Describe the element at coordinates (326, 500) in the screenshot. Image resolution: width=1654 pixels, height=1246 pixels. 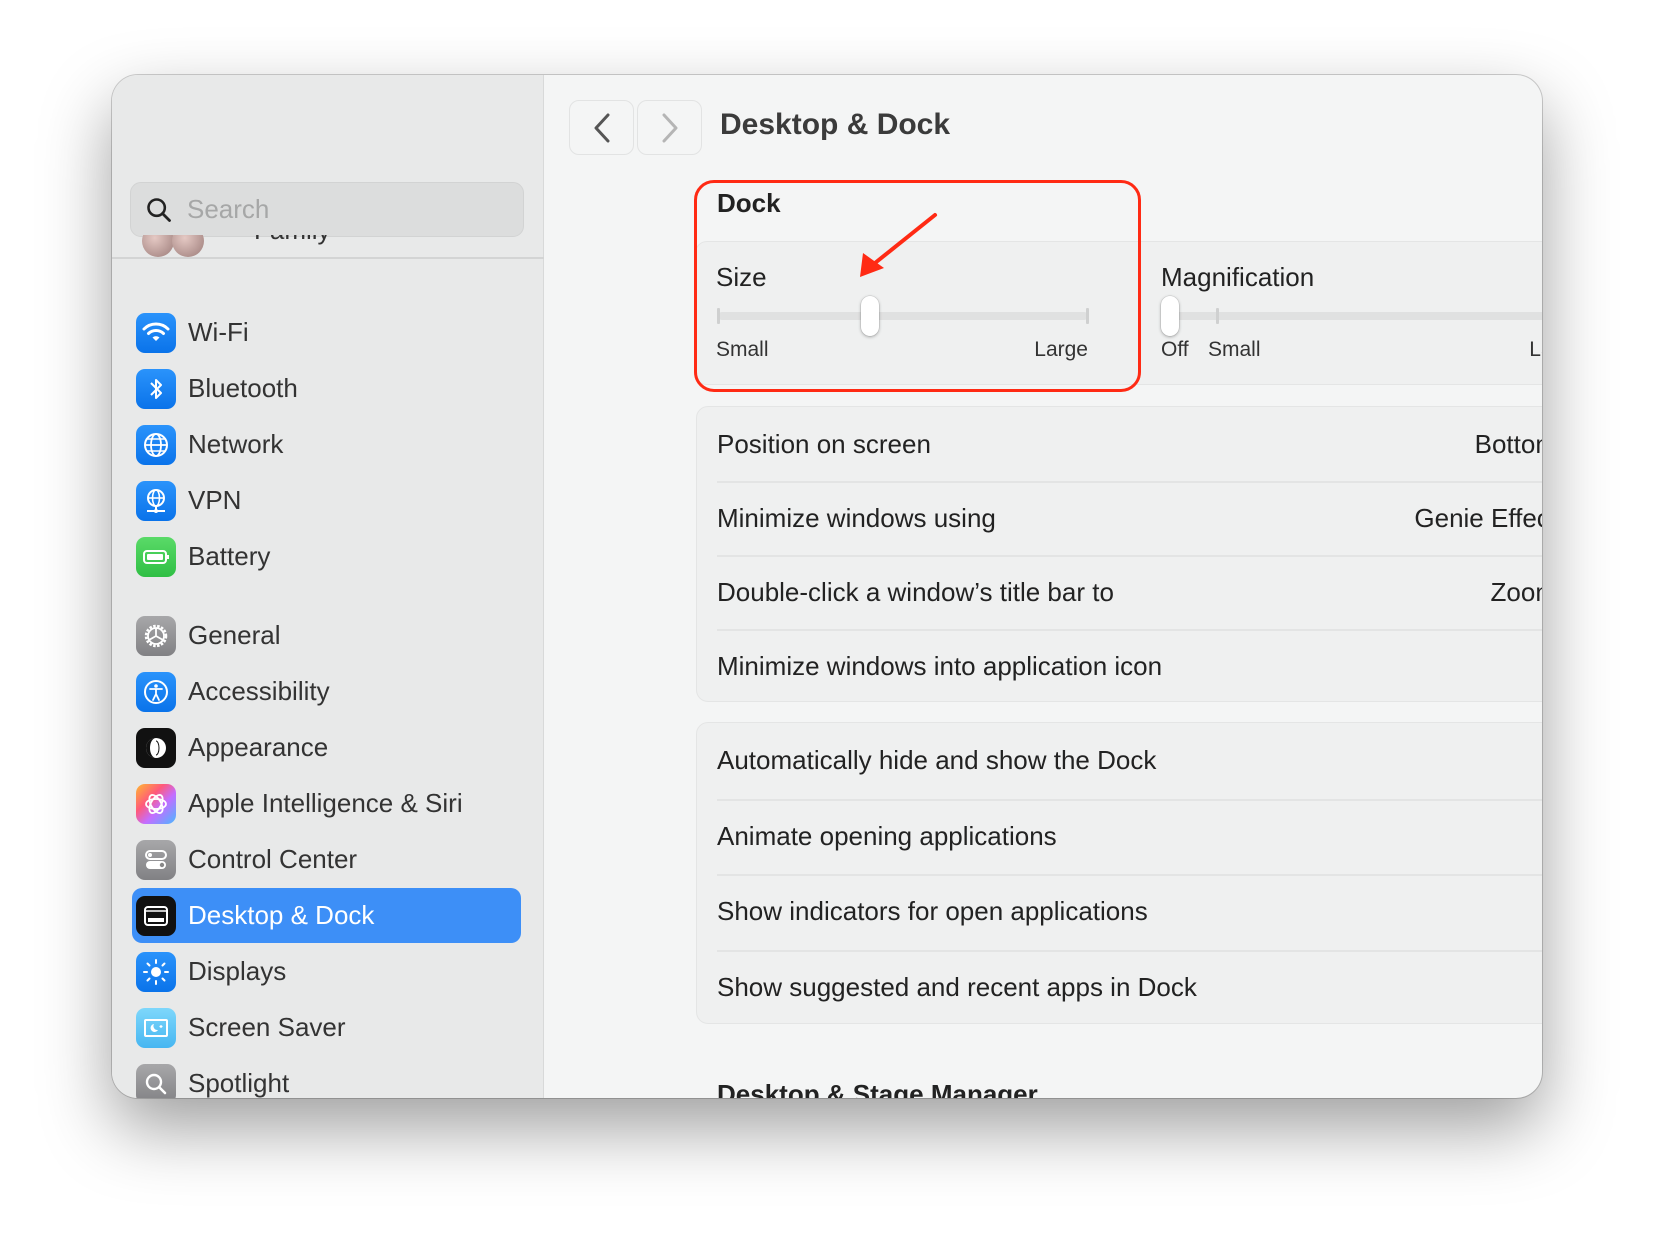
I see `sidebar-item-vpn: VPN` at that location.